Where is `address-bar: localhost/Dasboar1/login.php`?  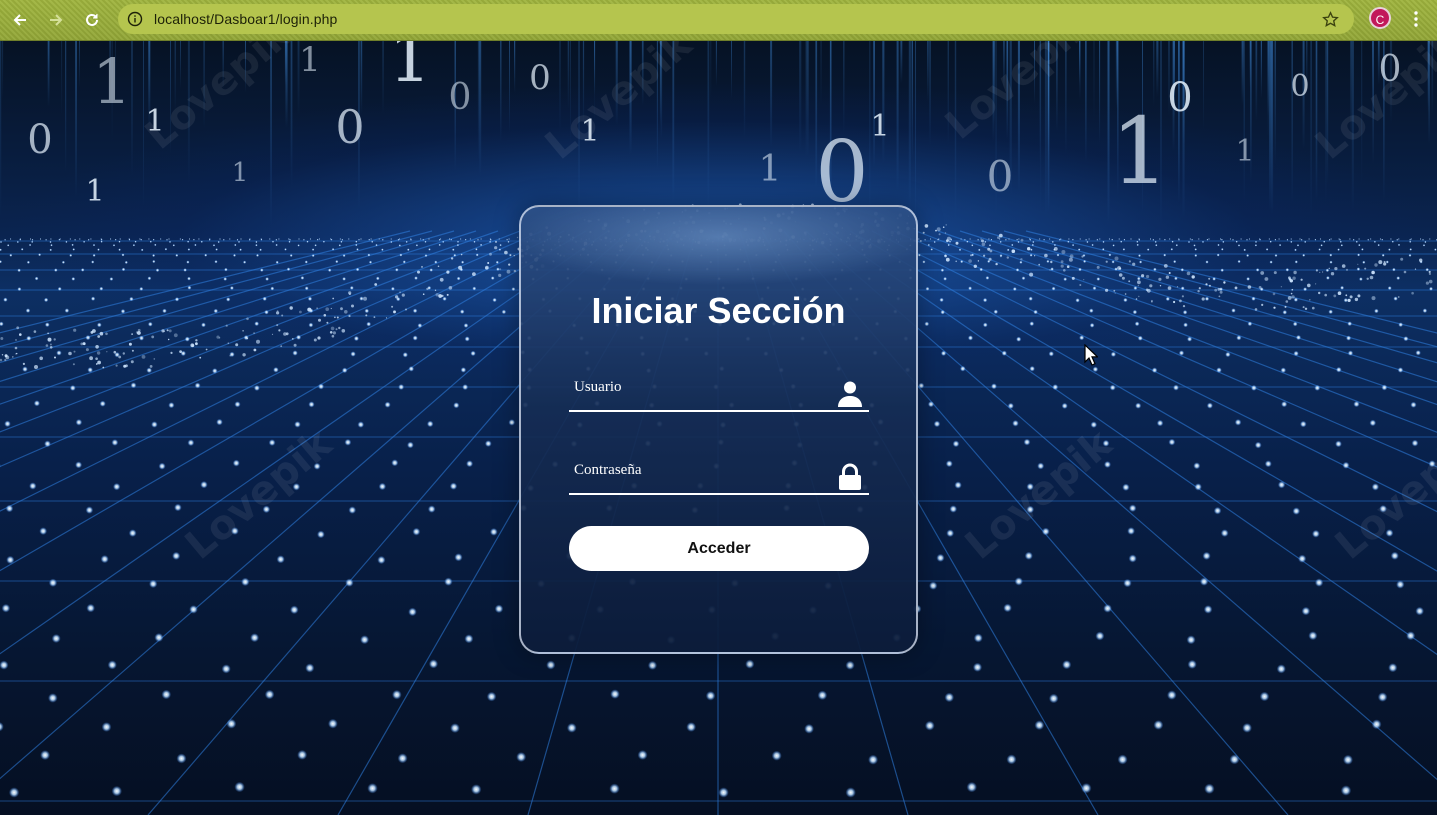 address-bar: localhost/Dasboar1/login.php is located at coordinates (736, 19).